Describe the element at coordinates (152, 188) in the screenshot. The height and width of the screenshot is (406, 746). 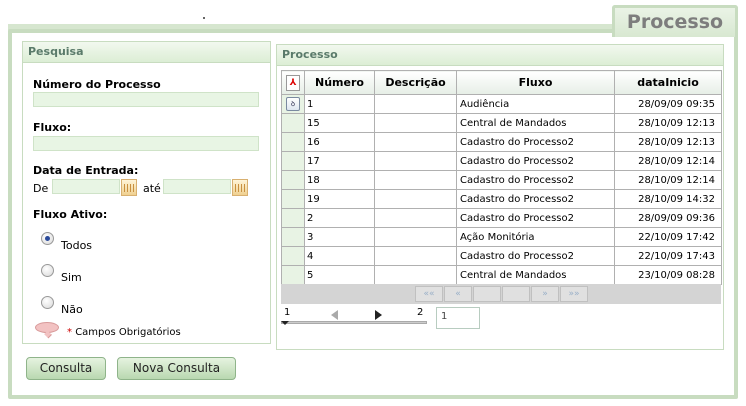
I see `date-to-label: até` at that location.